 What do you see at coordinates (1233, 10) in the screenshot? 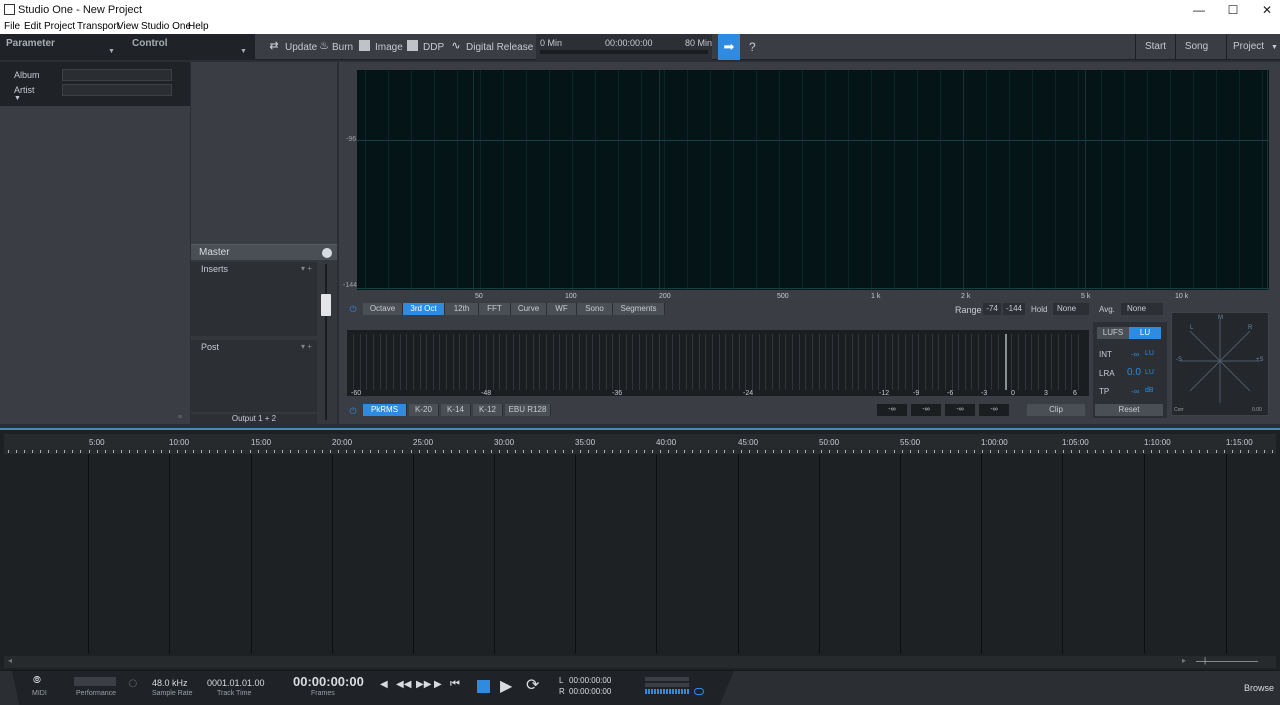
I see `maximize-button: ☐` at bounding box center [1233, 10].